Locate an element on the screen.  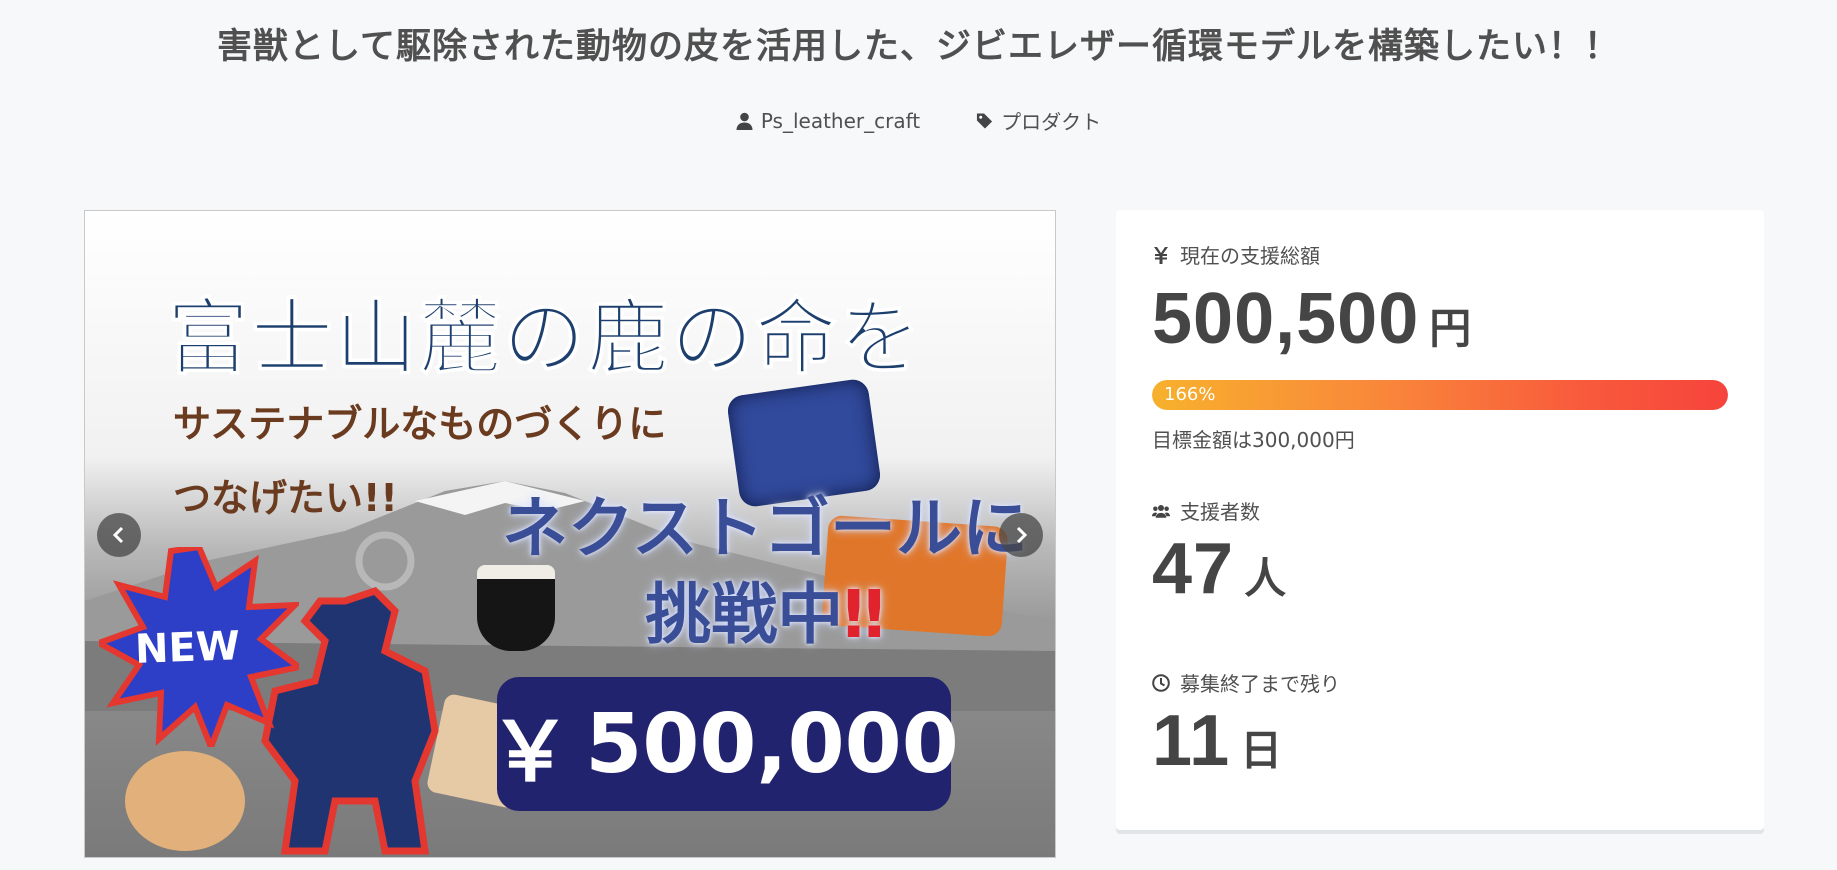
carousel-next-button is located at coordinates (1021, 535).